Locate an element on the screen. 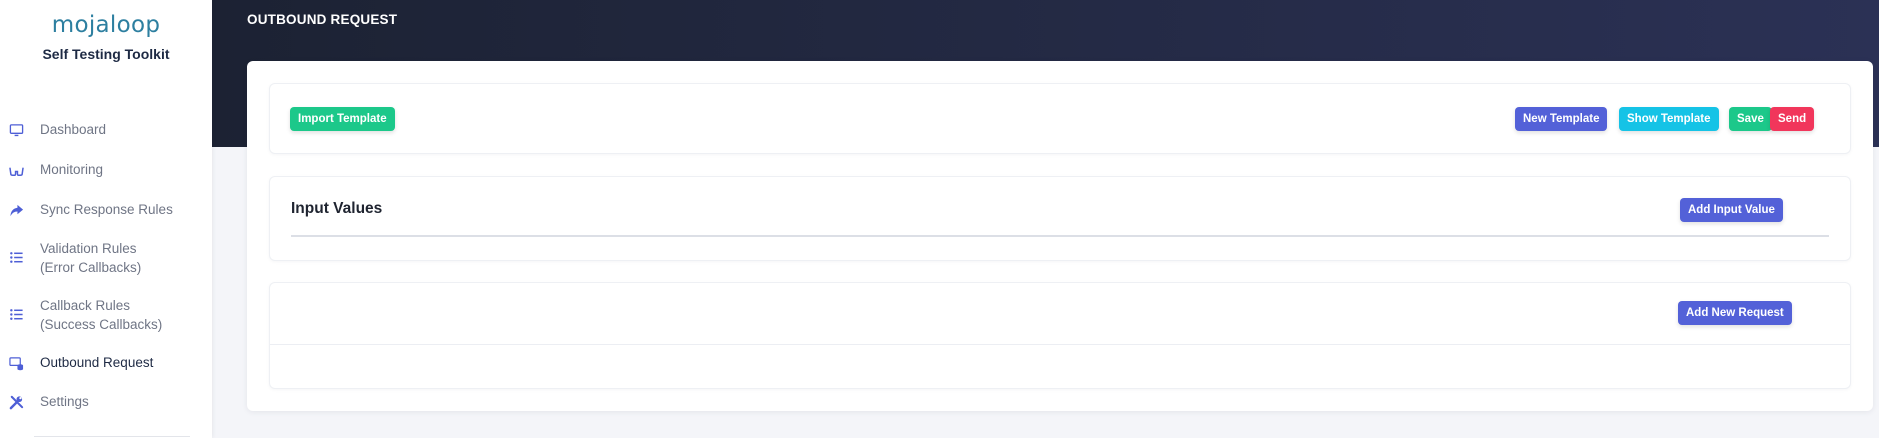  brand: mojaloop Self Testing Toolkit is located at coordinates (106, 31).